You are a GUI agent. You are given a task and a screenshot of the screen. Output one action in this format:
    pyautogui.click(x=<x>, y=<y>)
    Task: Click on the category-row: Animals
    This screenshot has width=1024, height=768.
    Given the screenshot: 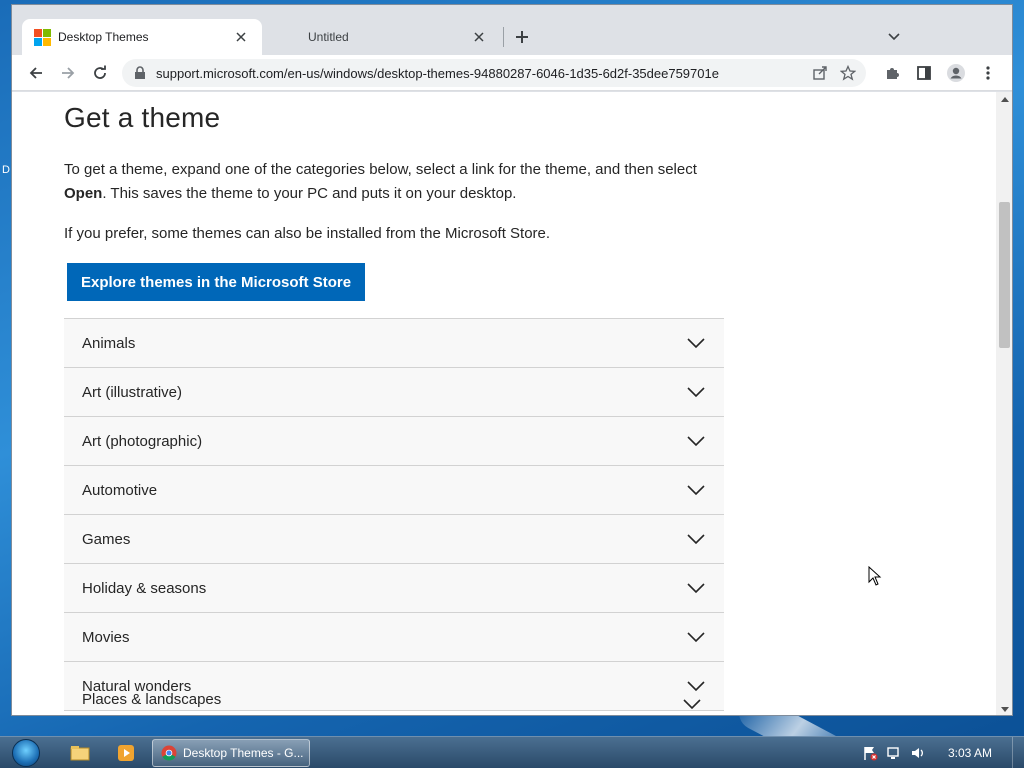 What is the action you would take?
    pyautogui.click(x=394, y=343)
    